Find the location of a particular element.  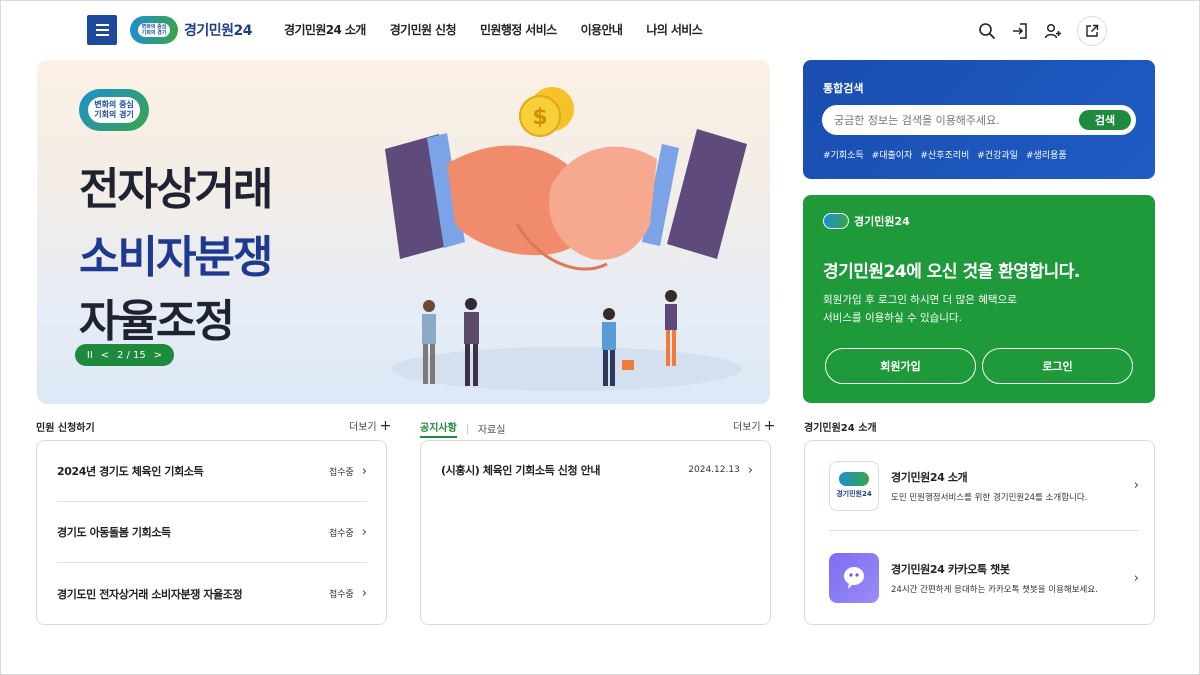

banner-badge: 변화의 중심 기회의 경기 is located at coordinates (114, 110).